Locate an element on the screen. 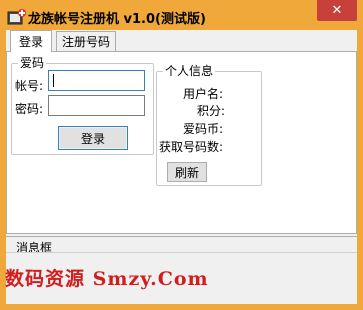  close-button: ✕ is located at coordinates (337, 10).